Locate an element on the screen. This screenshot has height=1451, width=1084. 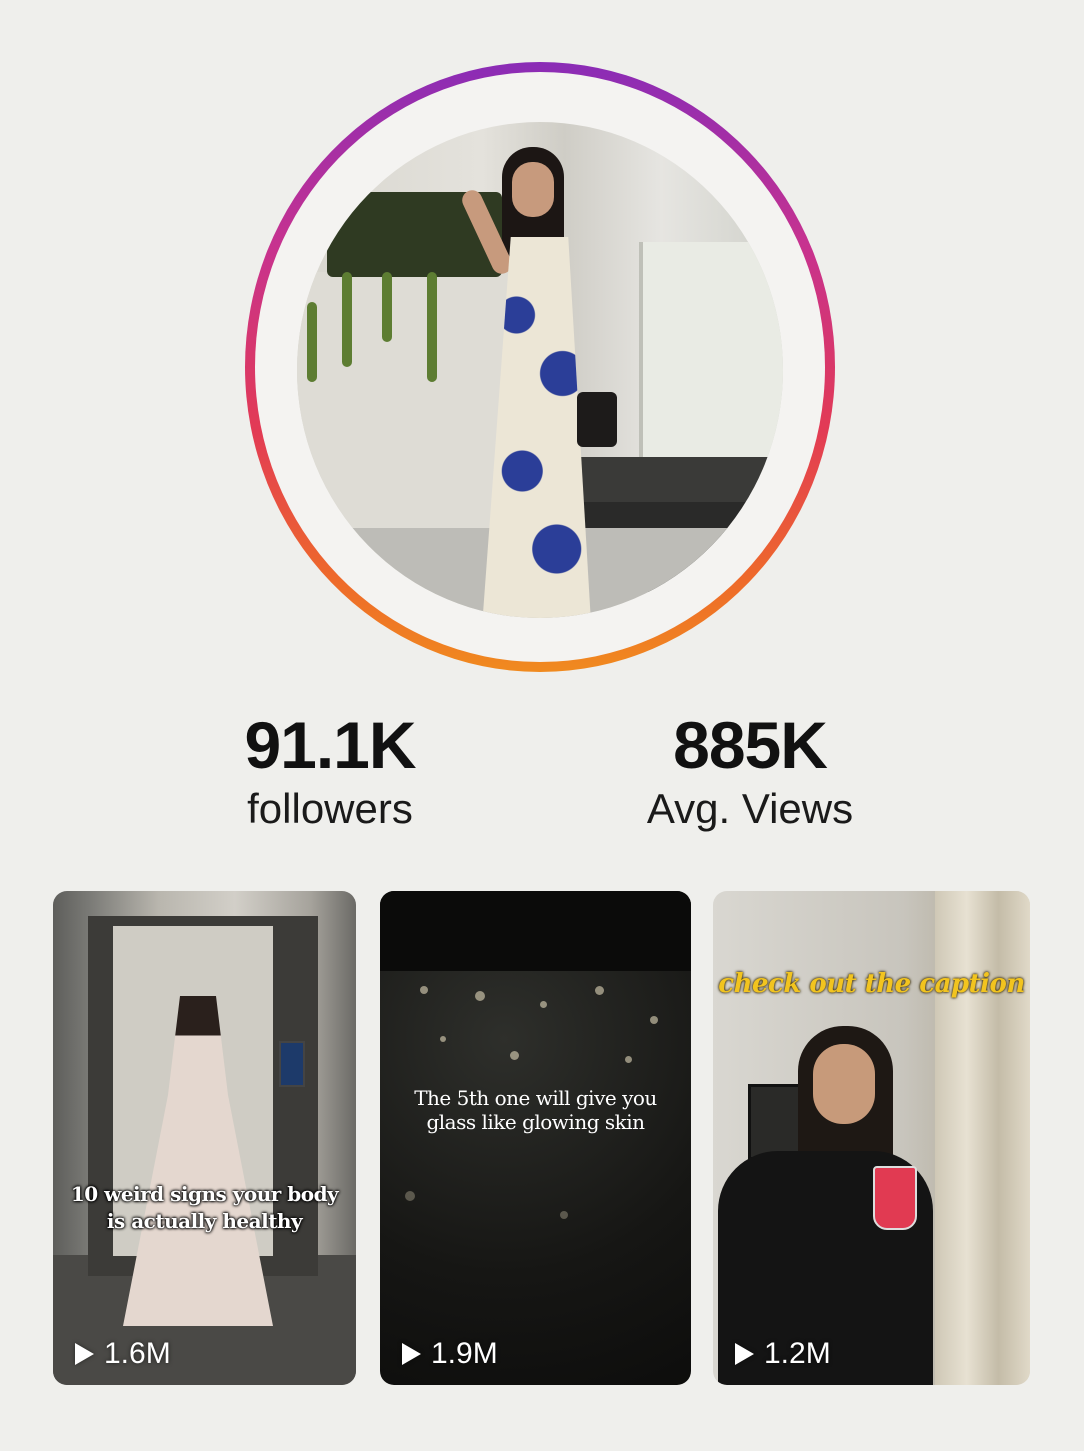
reel-person is located at coordinates (833, 1205).